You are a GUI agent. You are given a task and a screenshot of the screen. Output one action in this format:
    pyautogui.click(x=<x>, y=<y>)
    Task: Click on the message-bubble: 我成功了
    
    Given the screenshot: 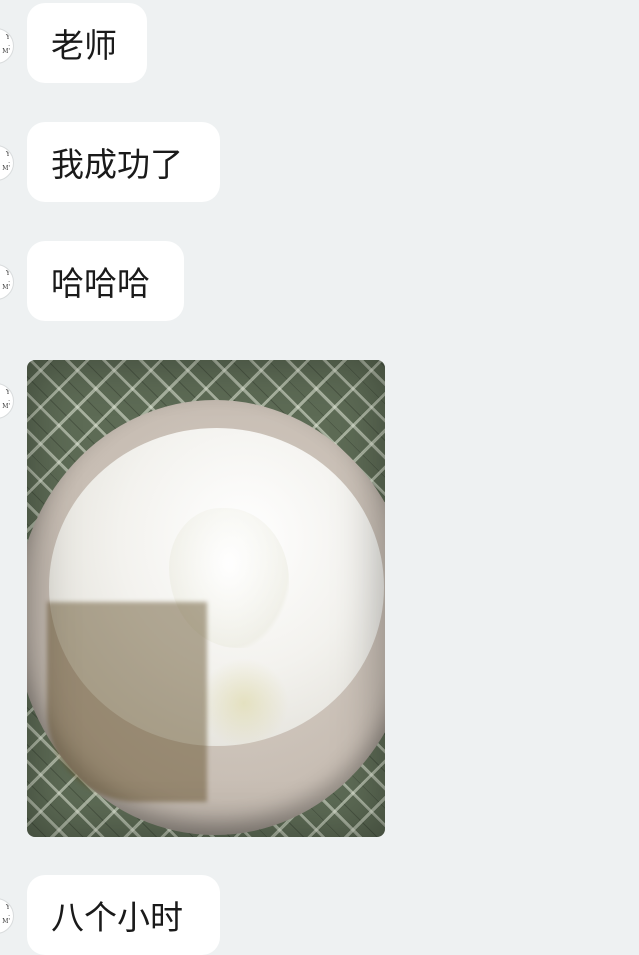 What is the action you would take?
    pyautogui.click(x=123, y=162)
    